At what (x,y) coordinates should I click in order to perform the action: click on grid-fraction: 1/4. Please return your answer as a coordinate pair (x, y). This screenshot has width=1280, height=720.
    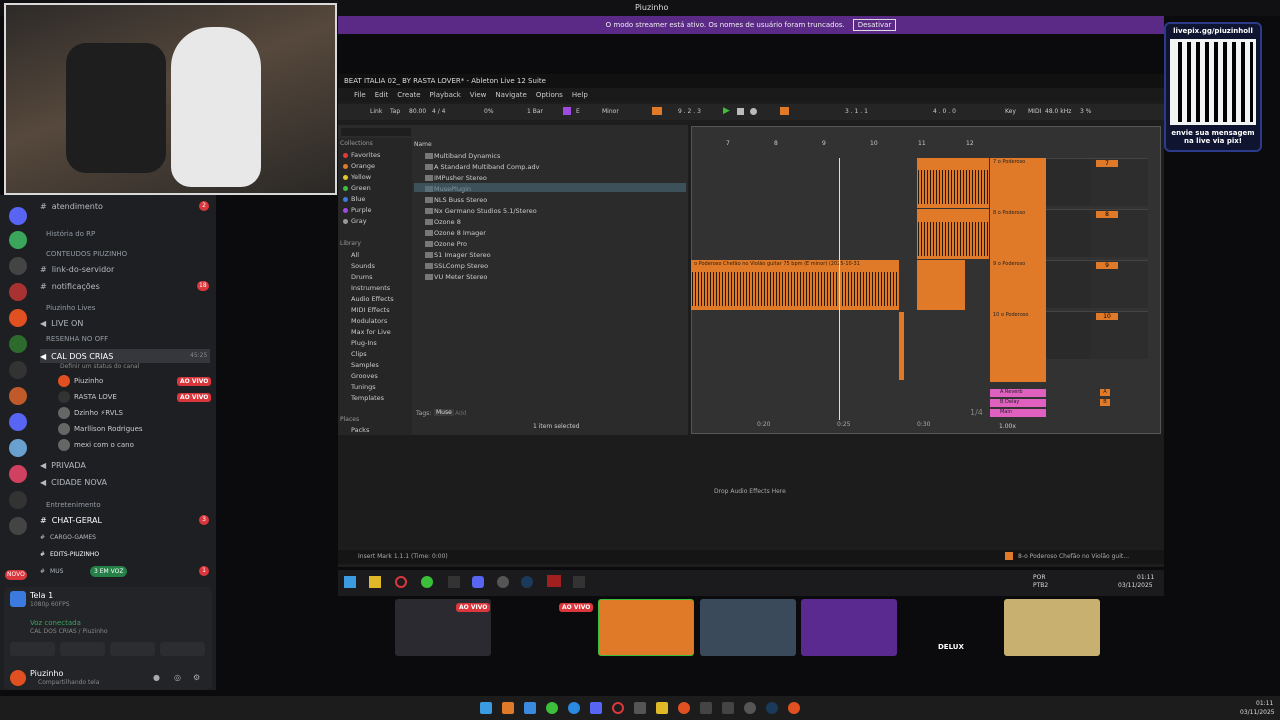
    Looking at the image, I should click on (976, 412).